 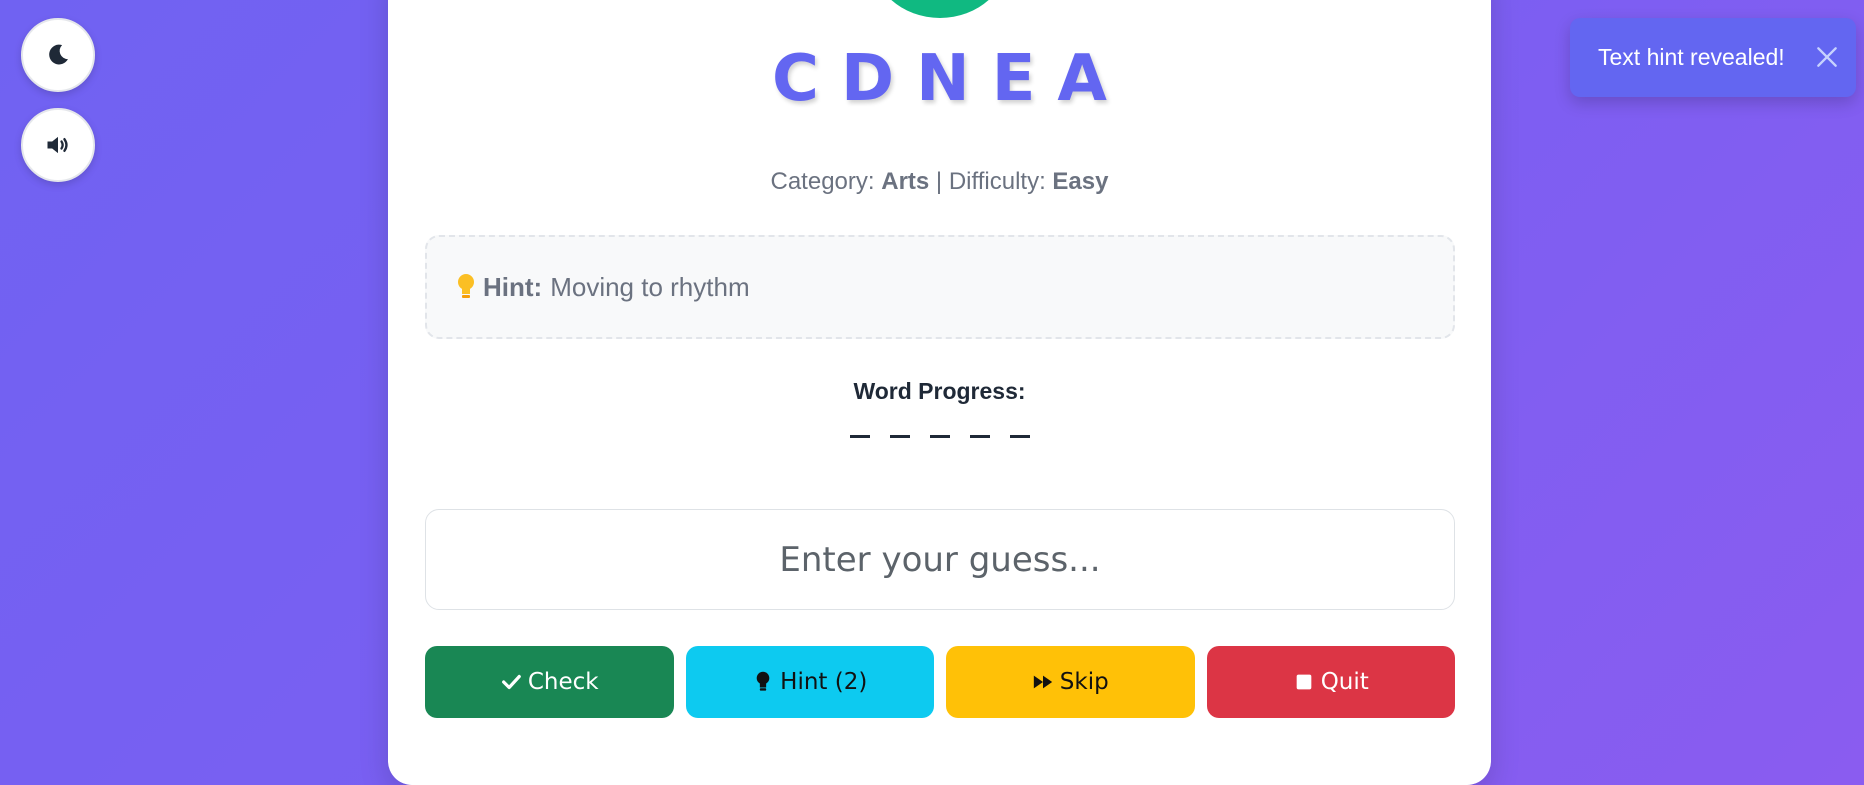 I want to click on skip-button-label: Skip, so click(x=1084, y=682).